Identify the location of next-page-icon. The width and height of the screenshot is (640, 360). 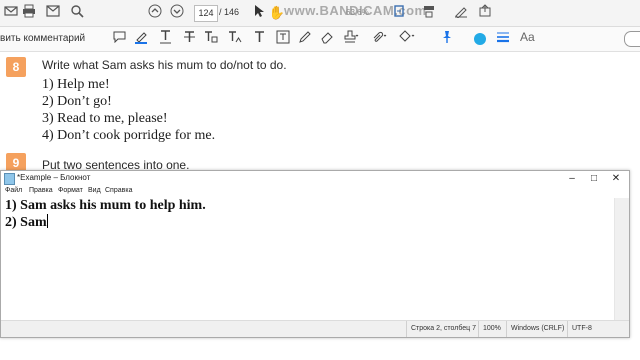
(177, 13).